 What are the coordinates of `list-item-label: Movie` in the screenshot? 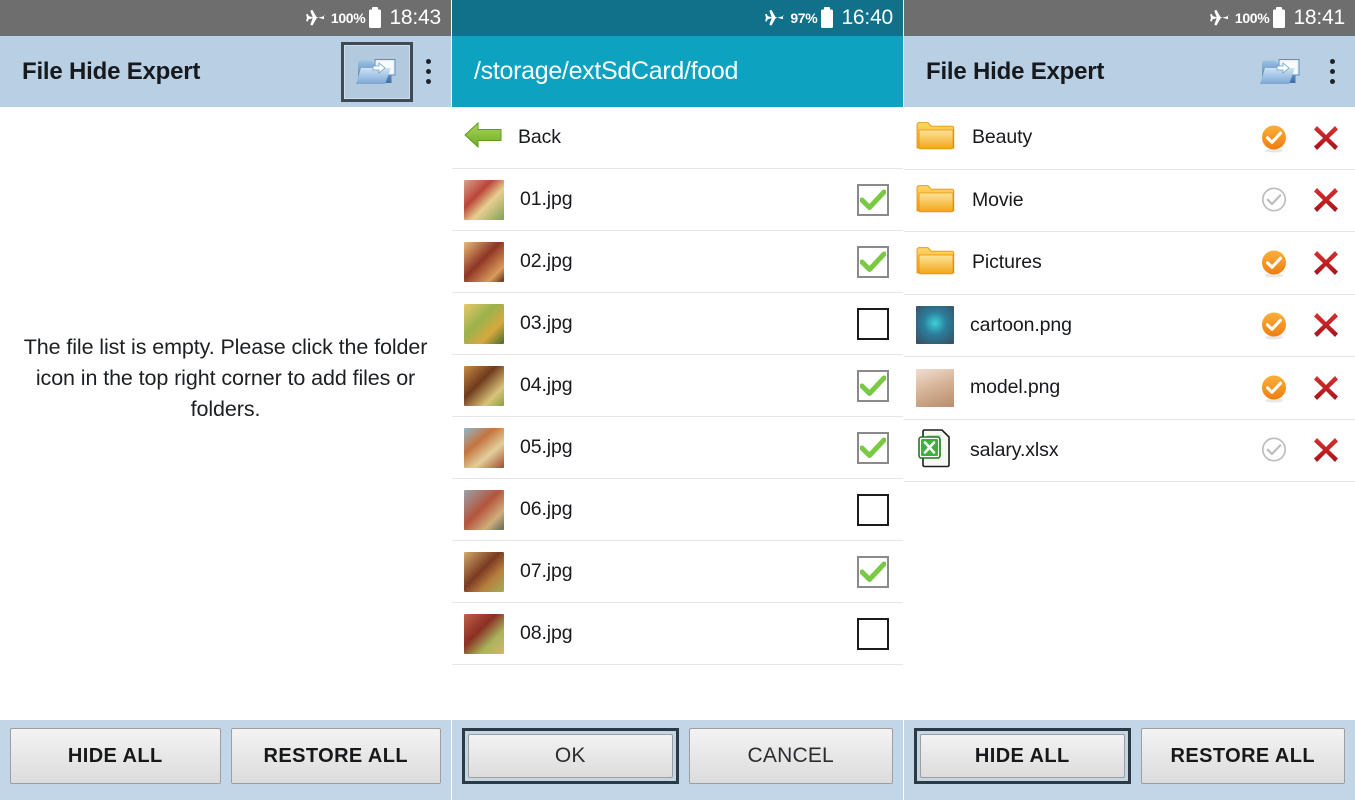 It's located at (998, 199).